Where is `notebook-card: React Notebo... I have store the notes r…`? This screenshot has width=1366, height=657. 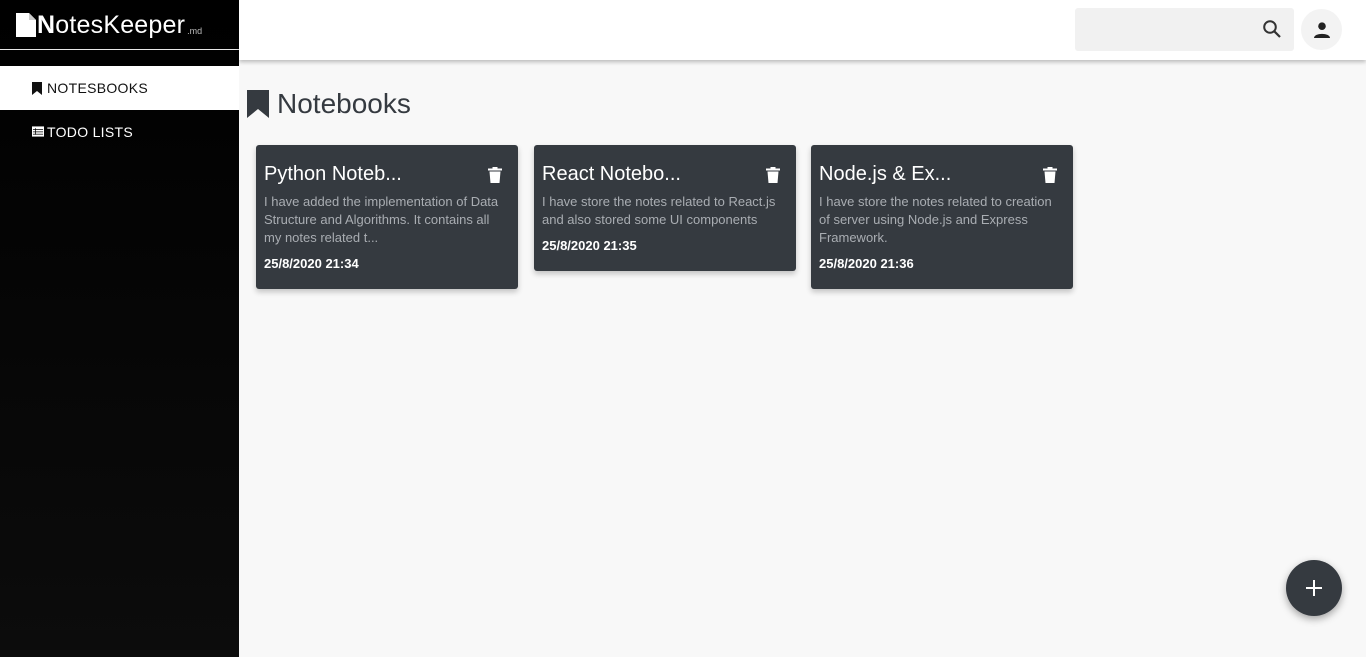
notebook-card: React Notebo... I have store the notes r… is located at coordinates (665, 208).